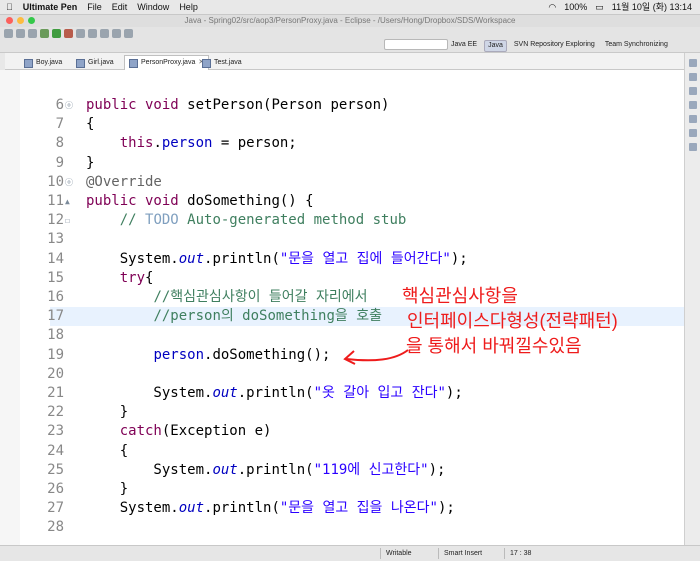 This screenshot has height=561, width=700. I want to click on code-line: 21 System.out.println("옷 갈아 입고 잔다");, so click(352, 393).